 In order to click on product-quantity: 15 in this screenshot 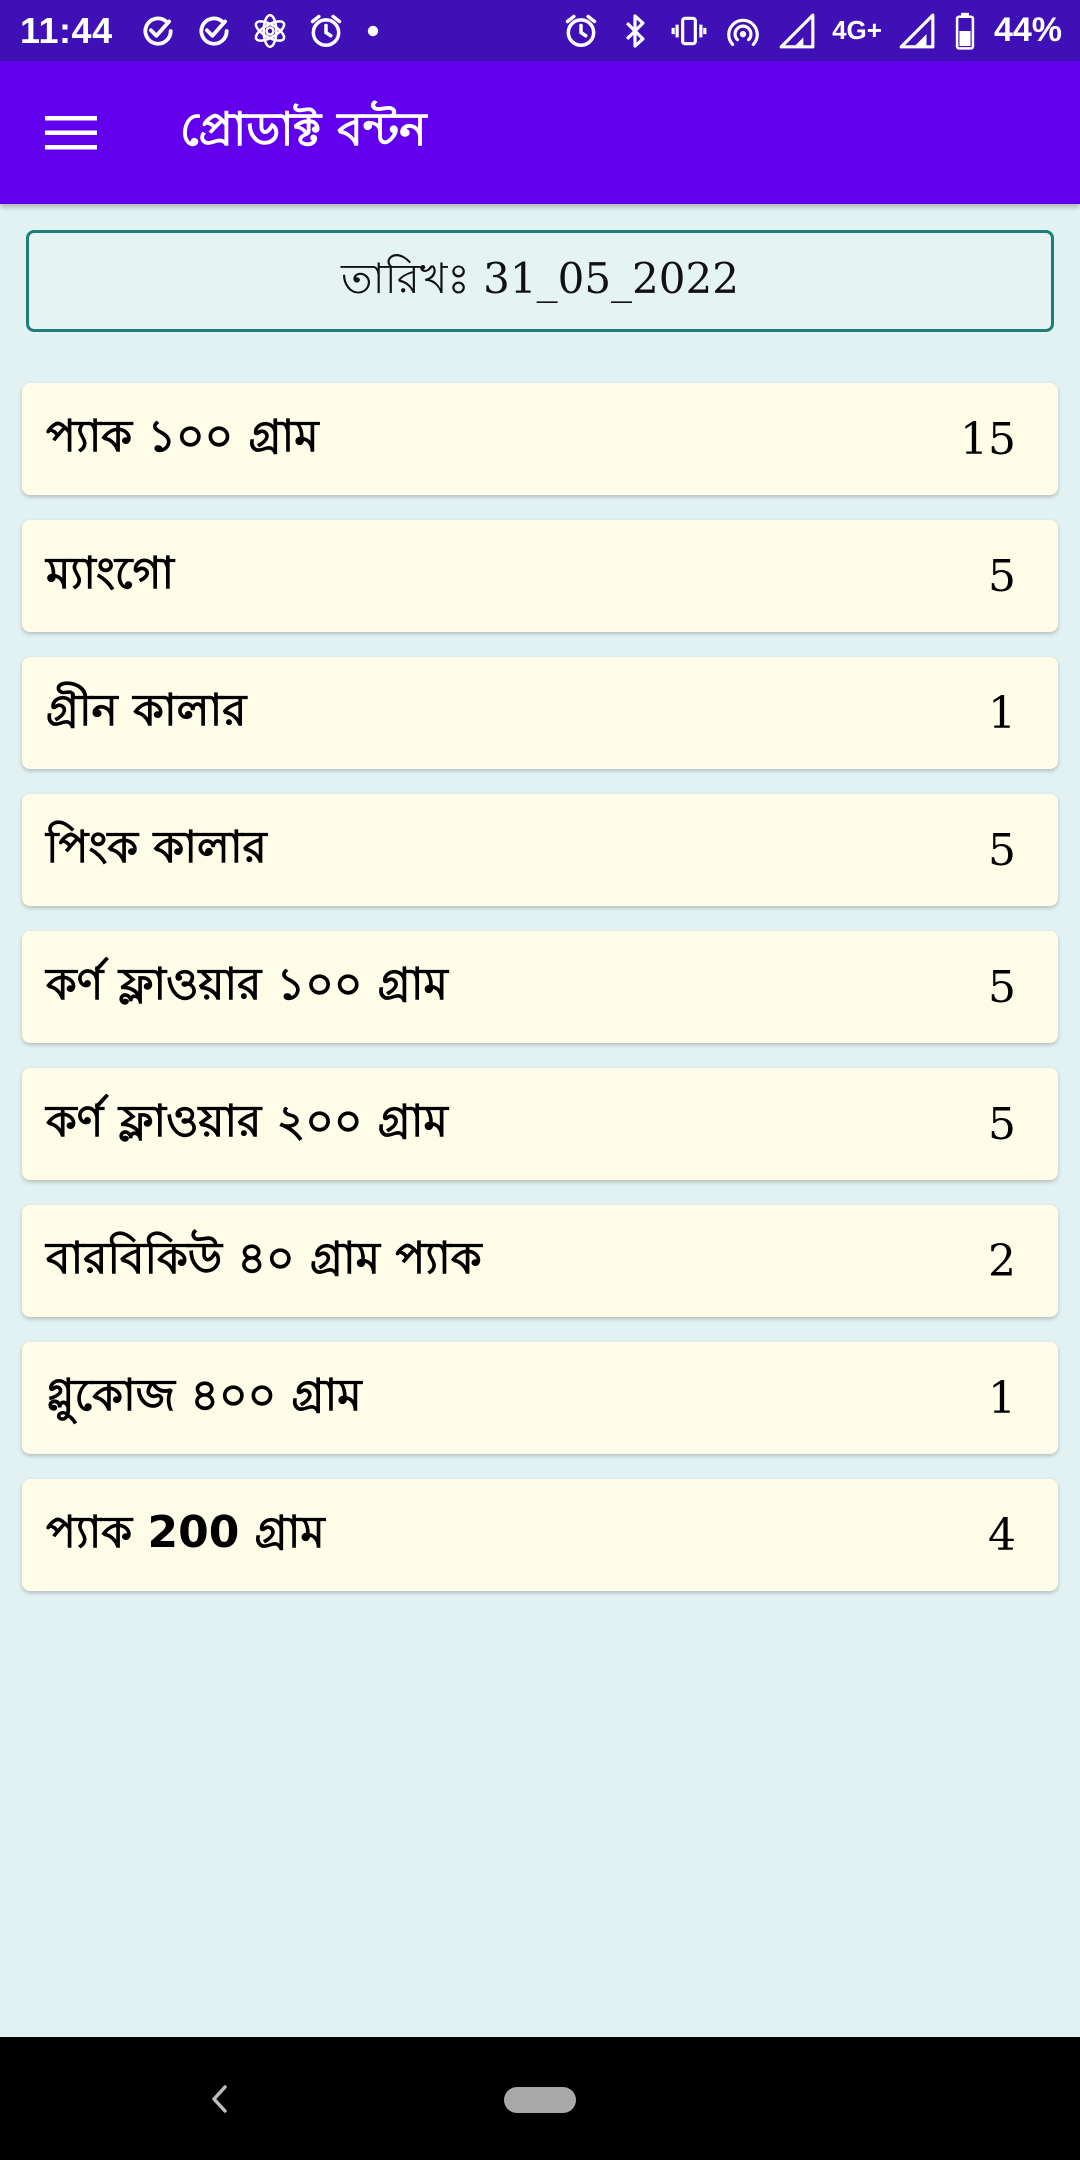, I will do `click(988, 439)`.